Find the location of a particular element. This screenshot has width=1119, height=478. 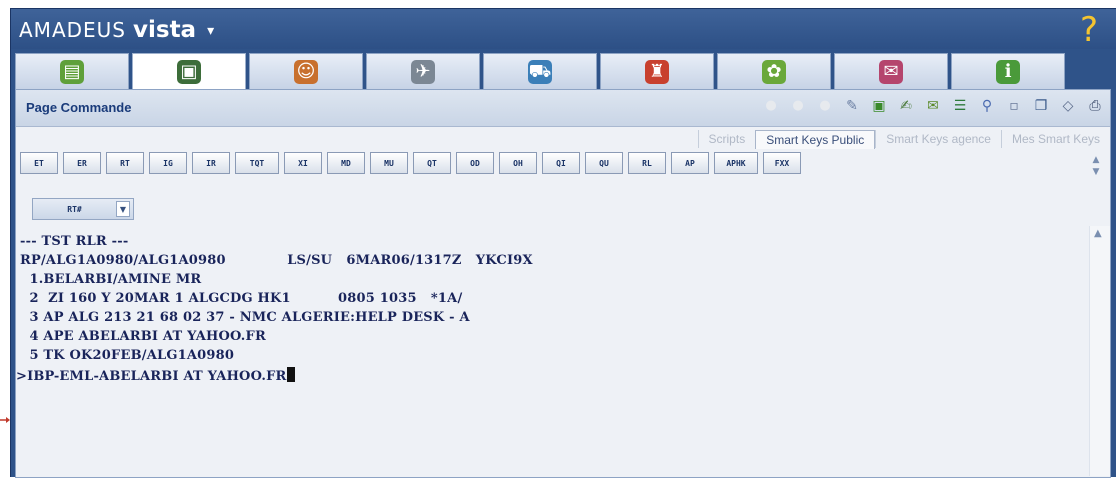

brand-logo: AMADEUS vista ▾ is located at coordinates (116, 30).